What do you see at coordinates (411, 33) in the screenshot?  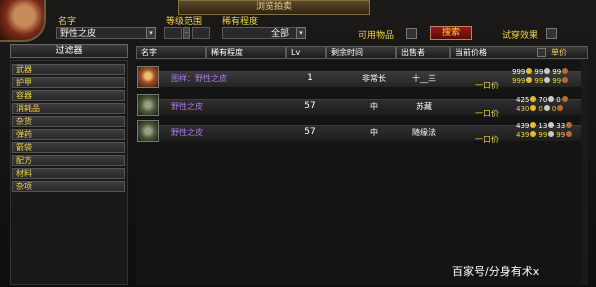 I see `usable-items-checkbox` at bounding box center [411, 33].